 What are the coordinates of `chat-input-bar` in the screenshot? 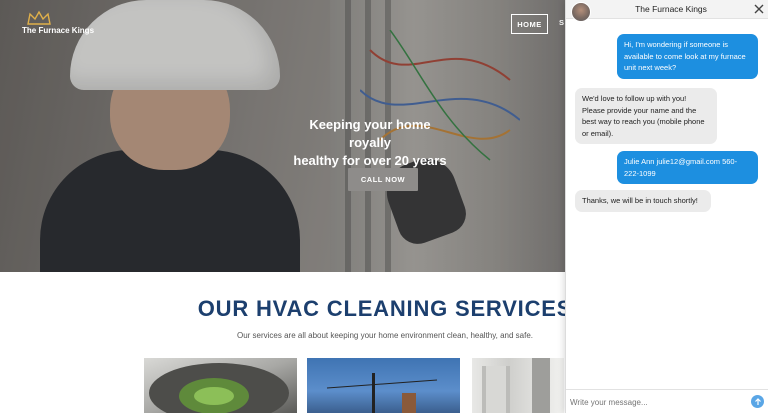 It's located at (667, 401).